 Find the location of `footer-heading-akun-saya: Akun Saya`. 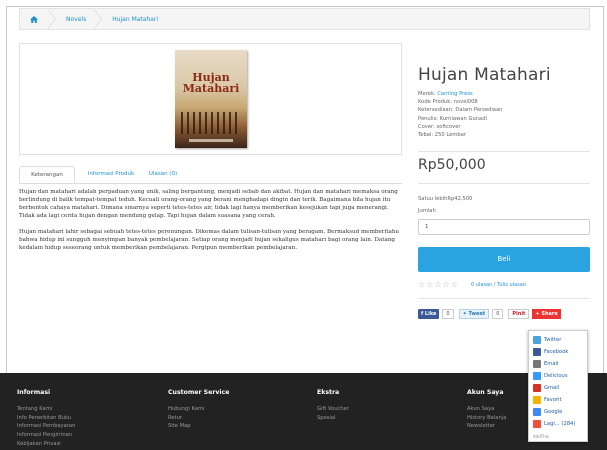

footer-heading-akun-saya: Akun Saya is located at coordinates (485, 392).